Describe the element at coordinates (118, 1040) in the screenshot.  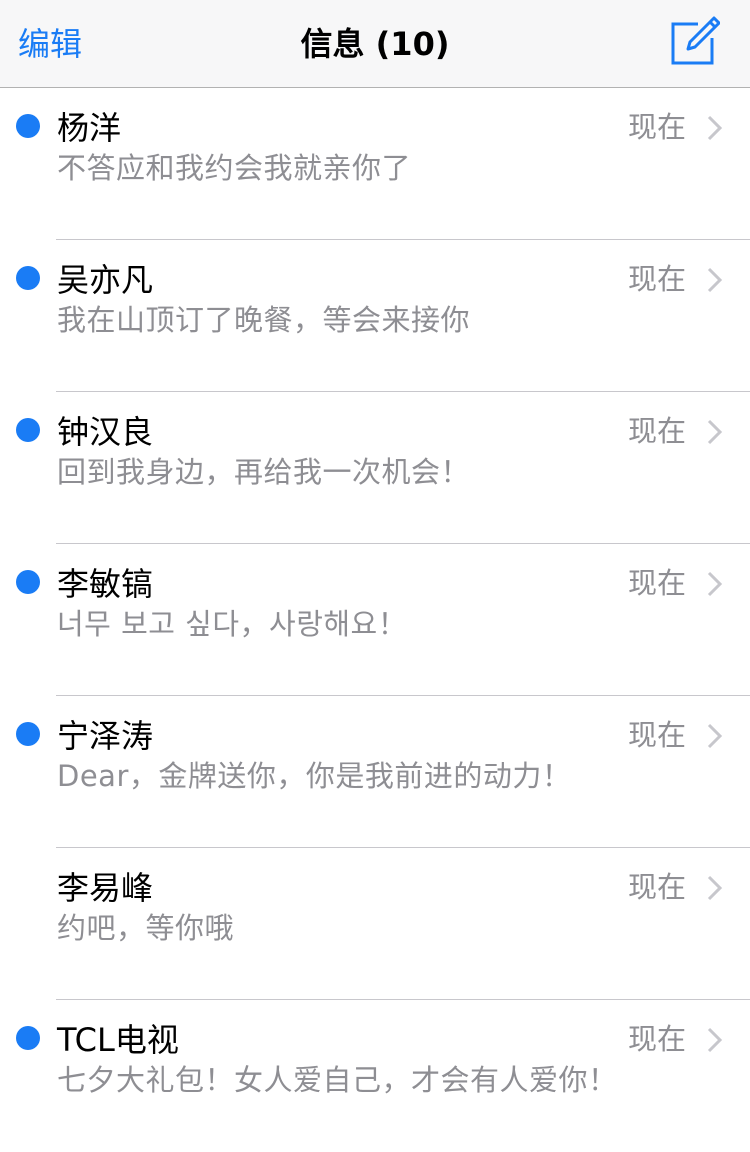
I see `sender-name: TCL电视` at that location.